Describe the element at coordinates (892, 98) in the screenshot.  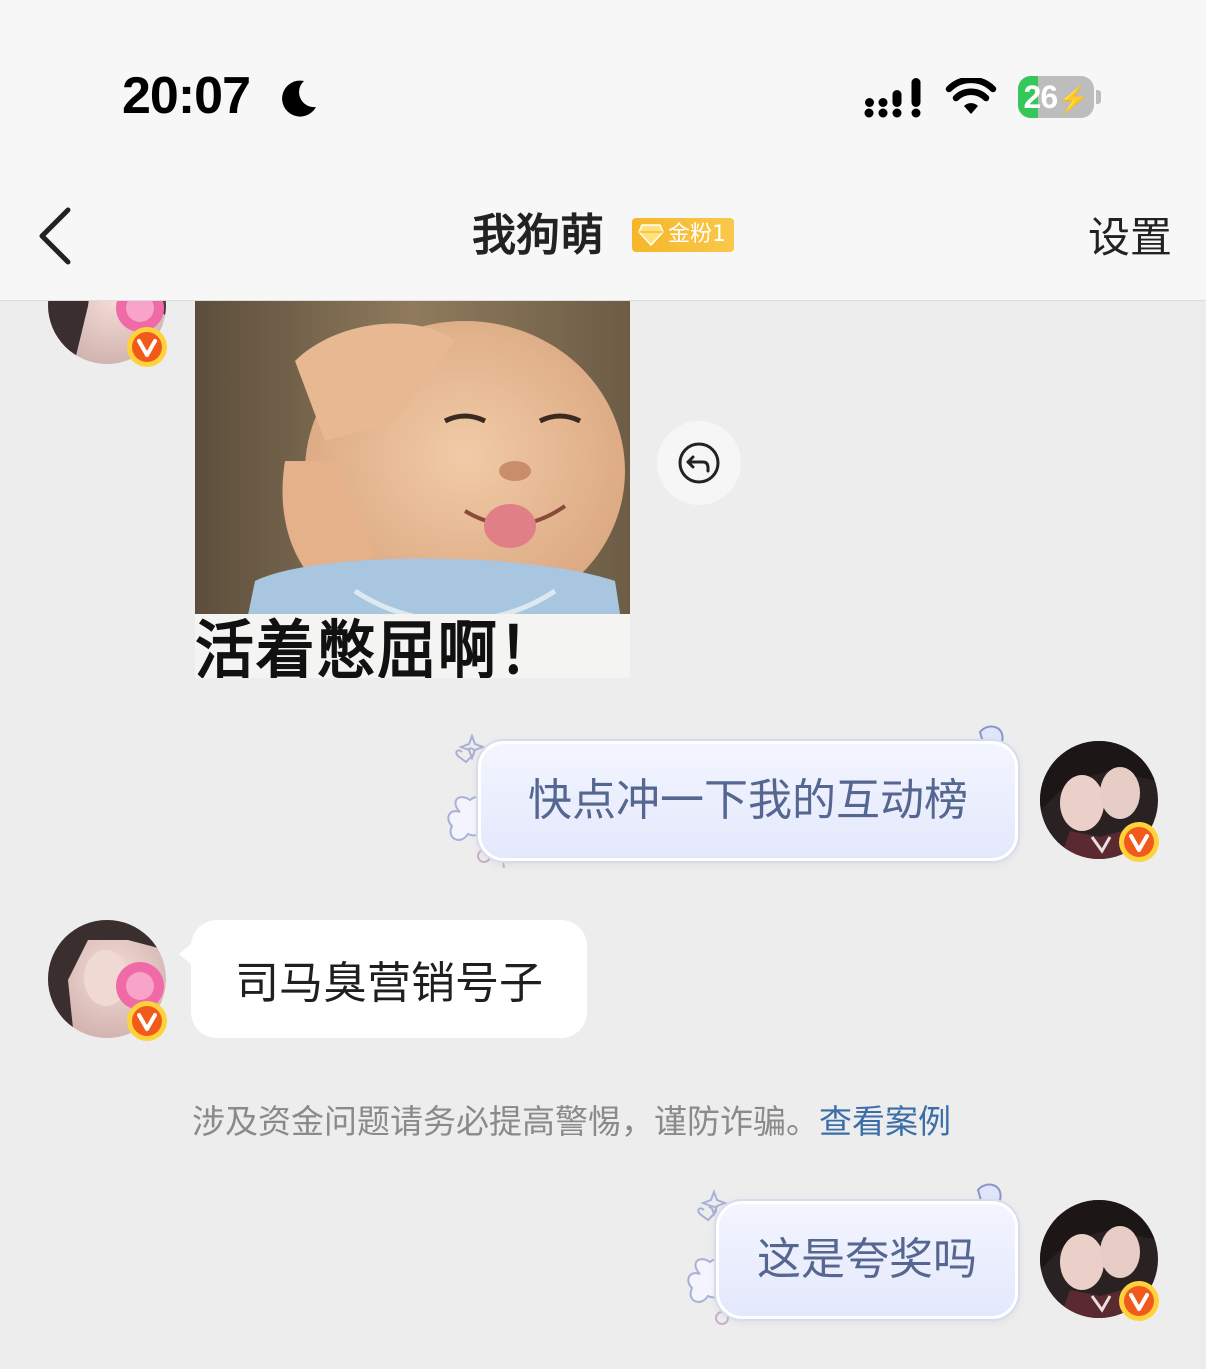
I see `signal-icon` at that location.